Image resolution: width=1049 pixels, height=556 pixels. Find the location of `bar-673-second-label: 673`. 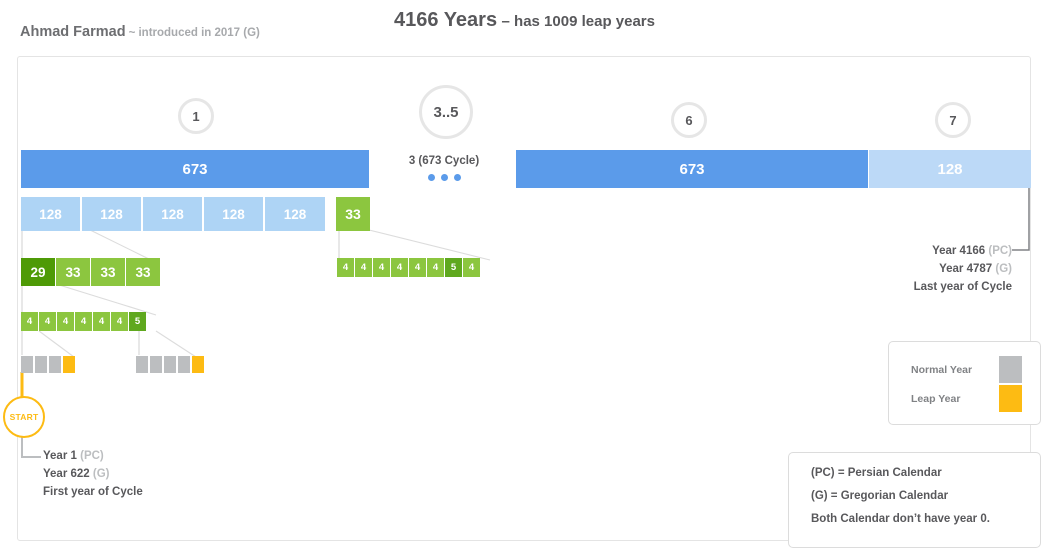

bar-673-second-label: 673 is located at coordinates (692, 169).